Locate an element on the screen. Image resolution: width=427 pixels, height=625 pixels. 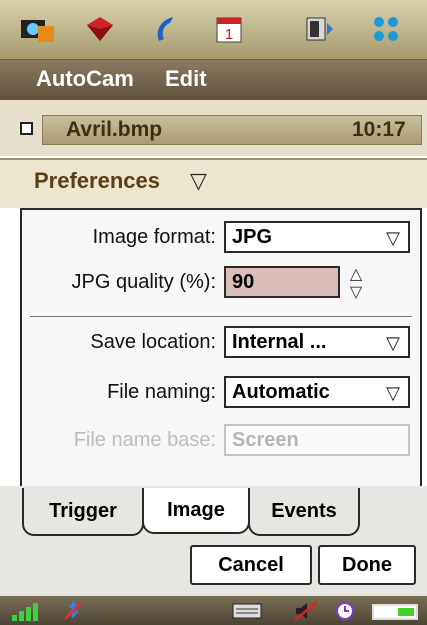
tab-image: Image is located at coordinates (196, 511).